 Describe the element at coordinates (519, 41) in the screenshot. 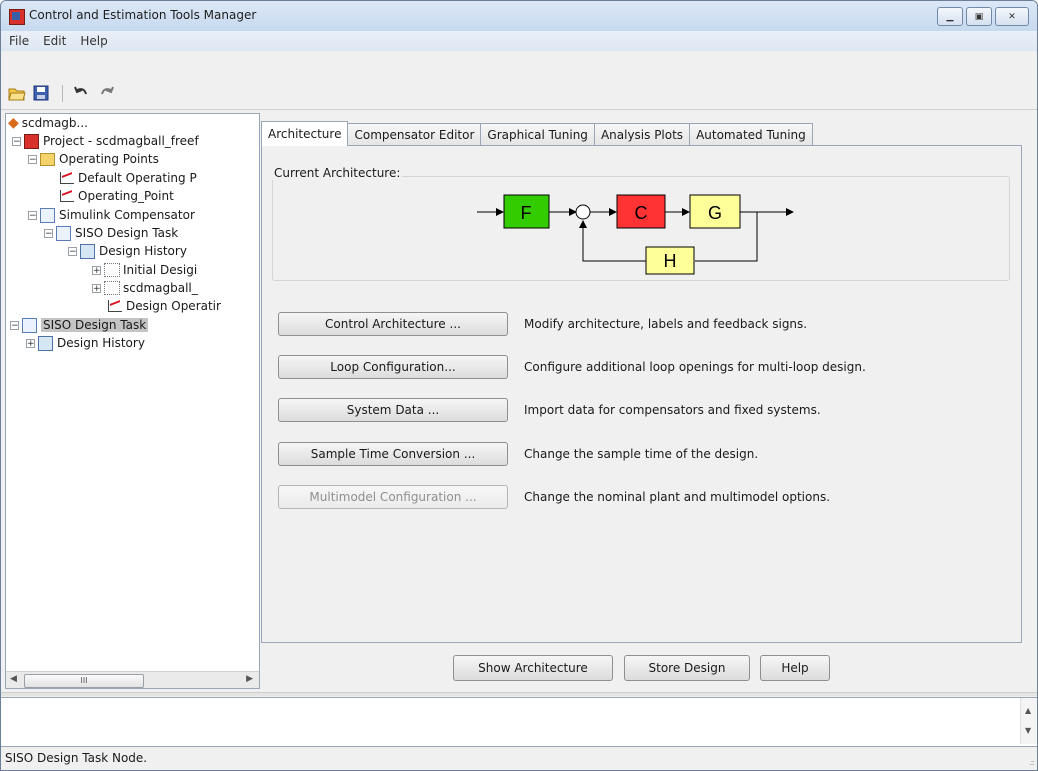

I see `menu-bar: File Edit Help` at that location.